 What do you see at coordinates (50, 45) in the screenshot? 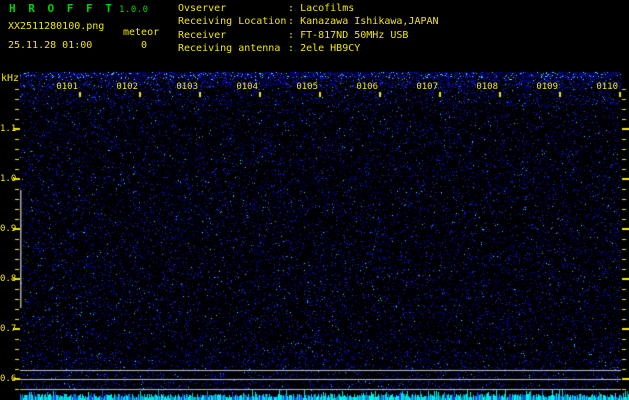
I see `datetime-label: 25.11.28 01:00` at bounding box center [50, 45].